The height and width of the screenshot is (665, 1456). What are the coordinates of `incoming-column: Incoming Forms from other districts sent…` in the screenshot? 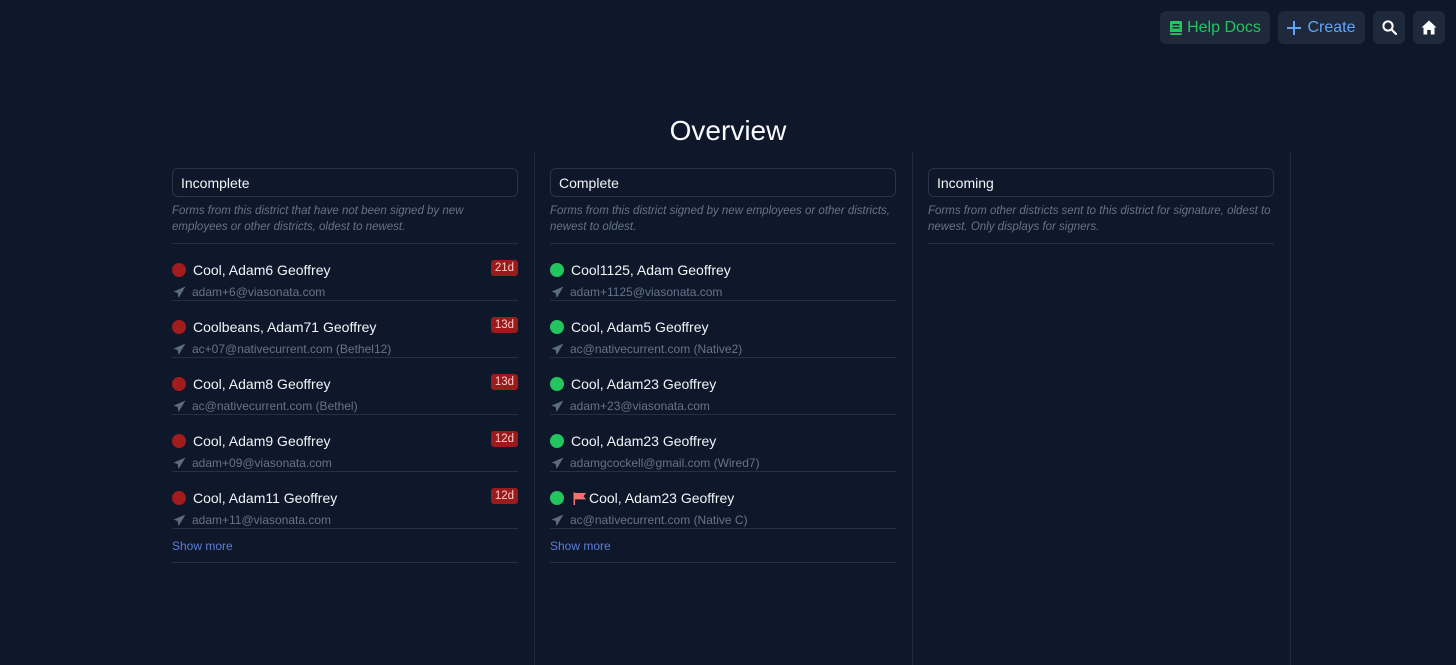 It's located at (1101, 206).